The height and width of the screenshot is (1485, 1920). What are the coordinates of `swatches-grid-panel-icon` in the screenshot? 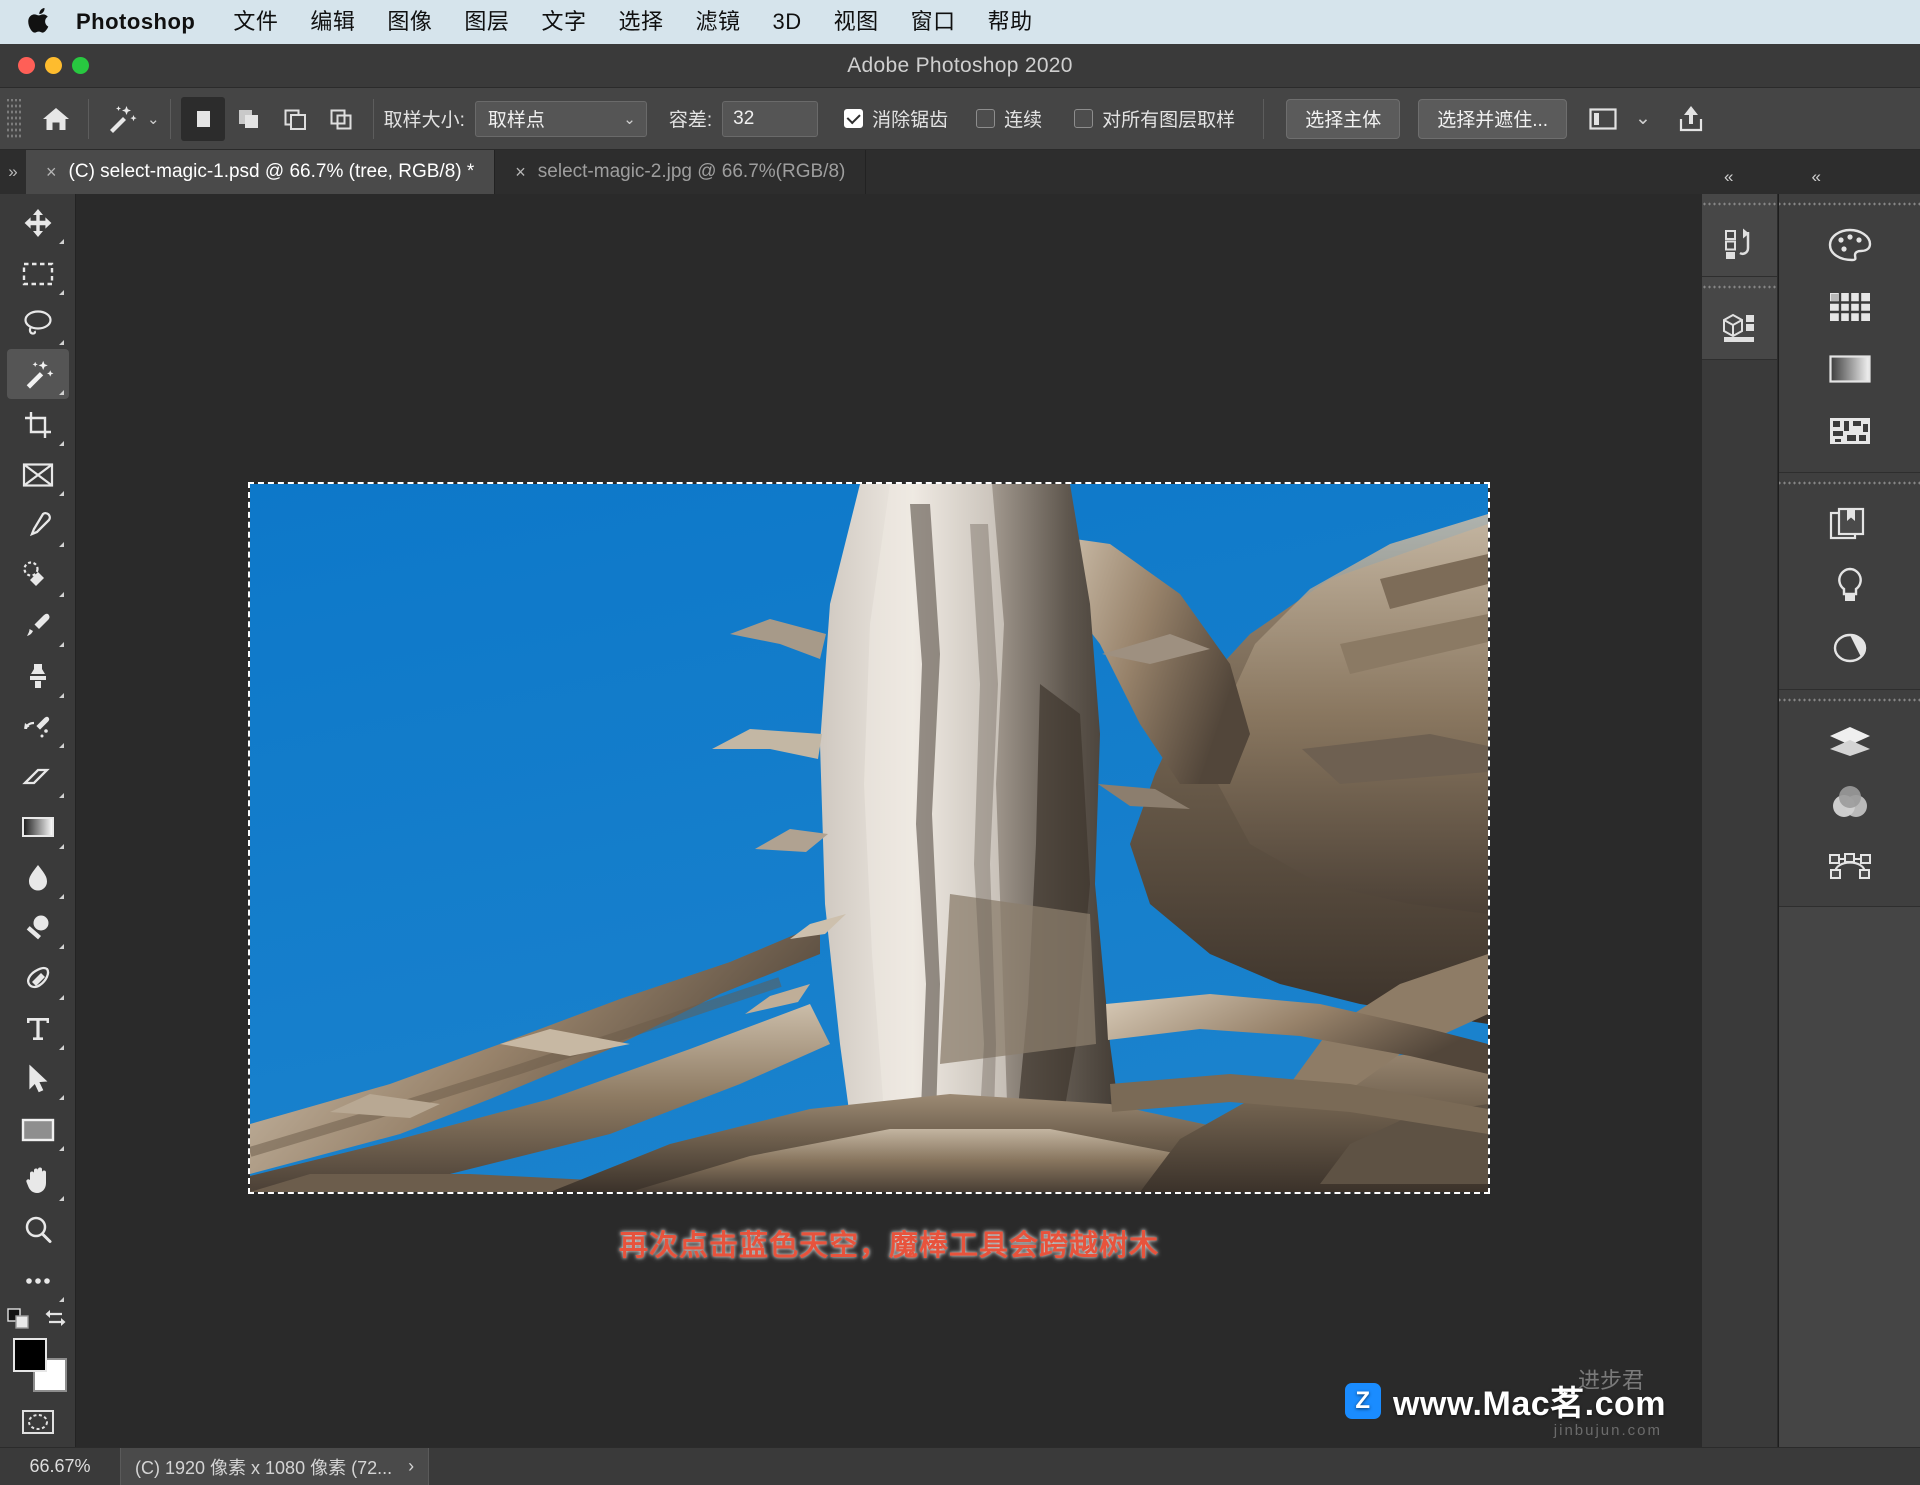 It's located at (1849, 307).